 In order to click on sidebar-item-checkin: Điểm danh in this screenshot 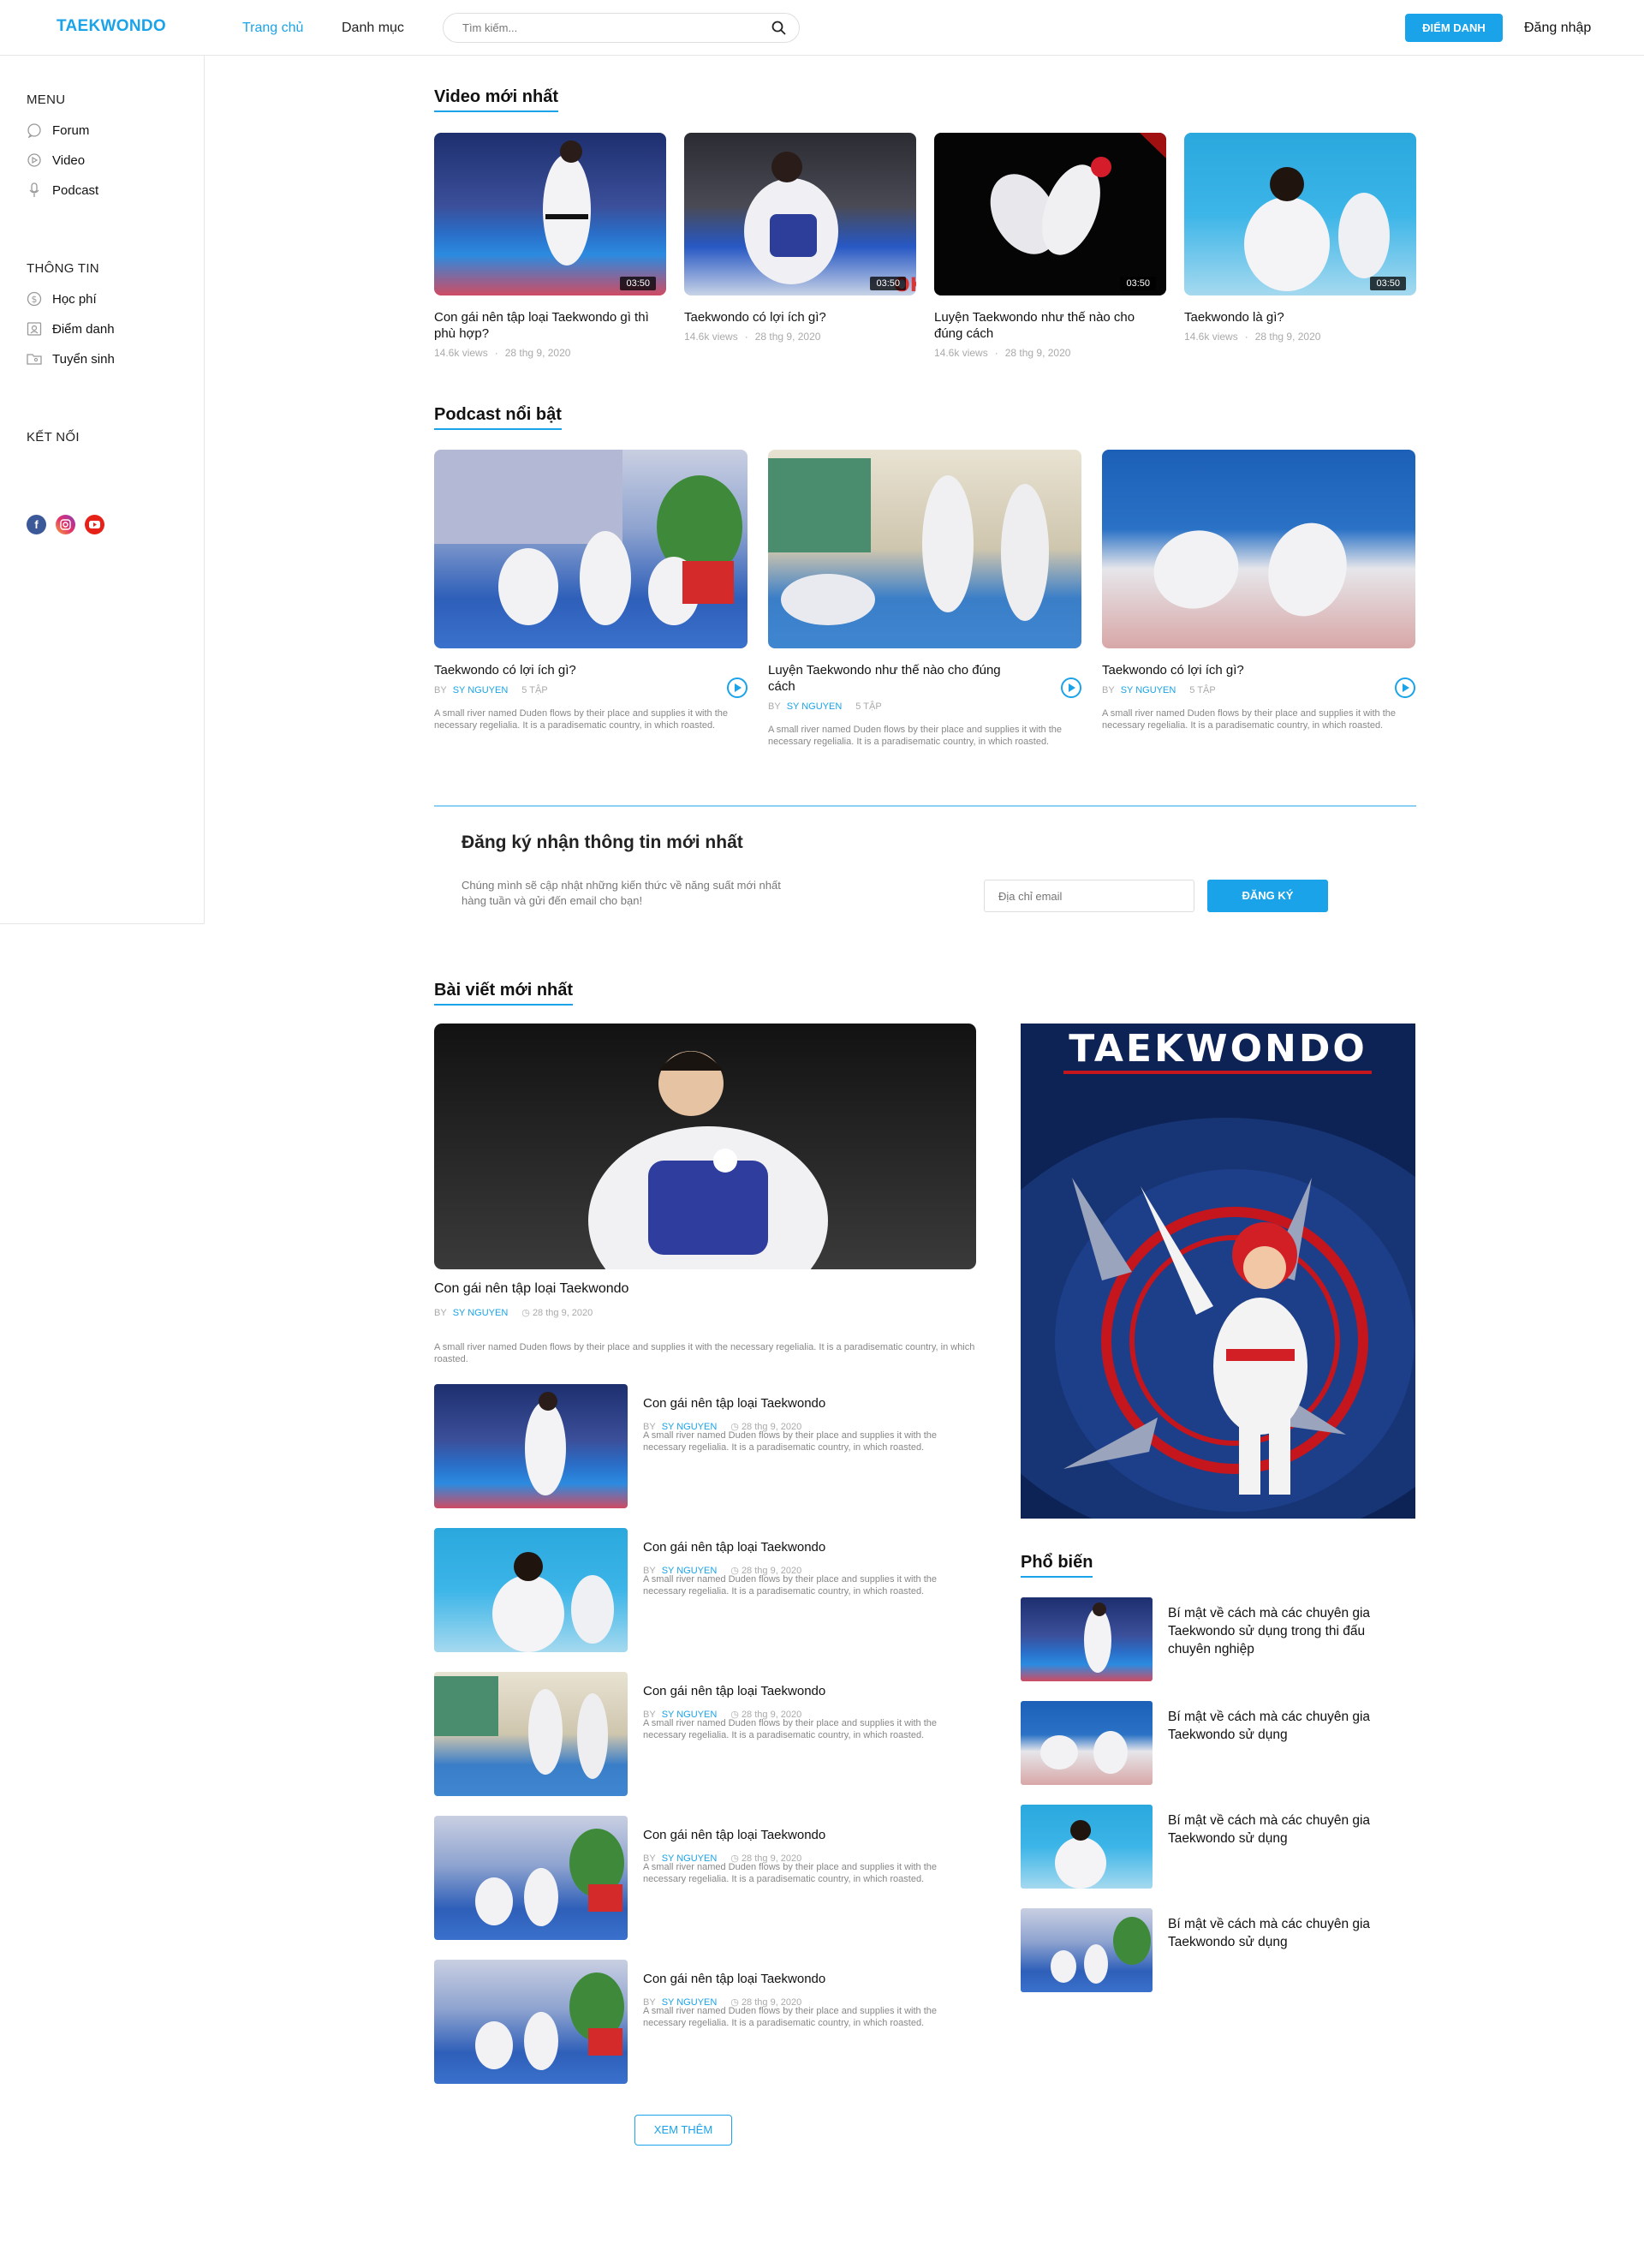, I will do `click(71, 328)`.